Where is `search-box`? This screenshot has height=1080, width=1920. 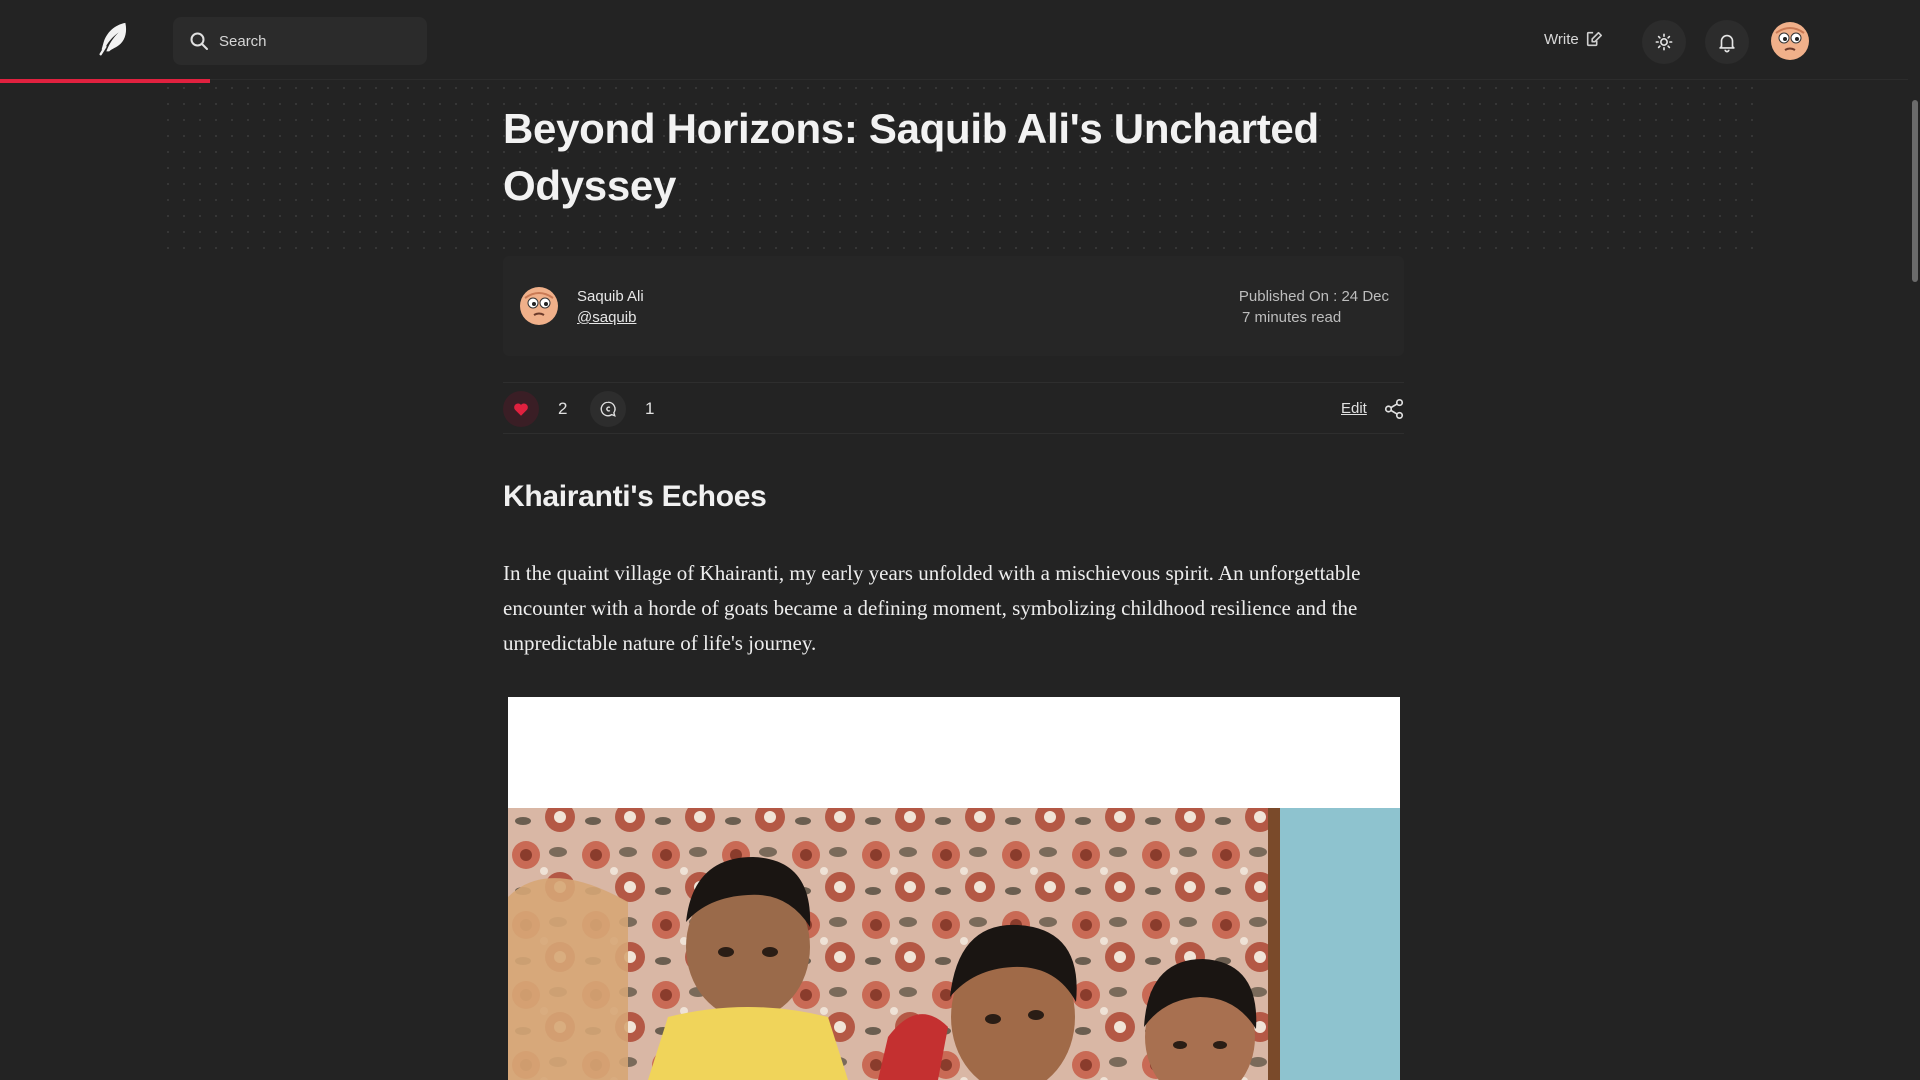
search-box is located at coordinates (300, 41).